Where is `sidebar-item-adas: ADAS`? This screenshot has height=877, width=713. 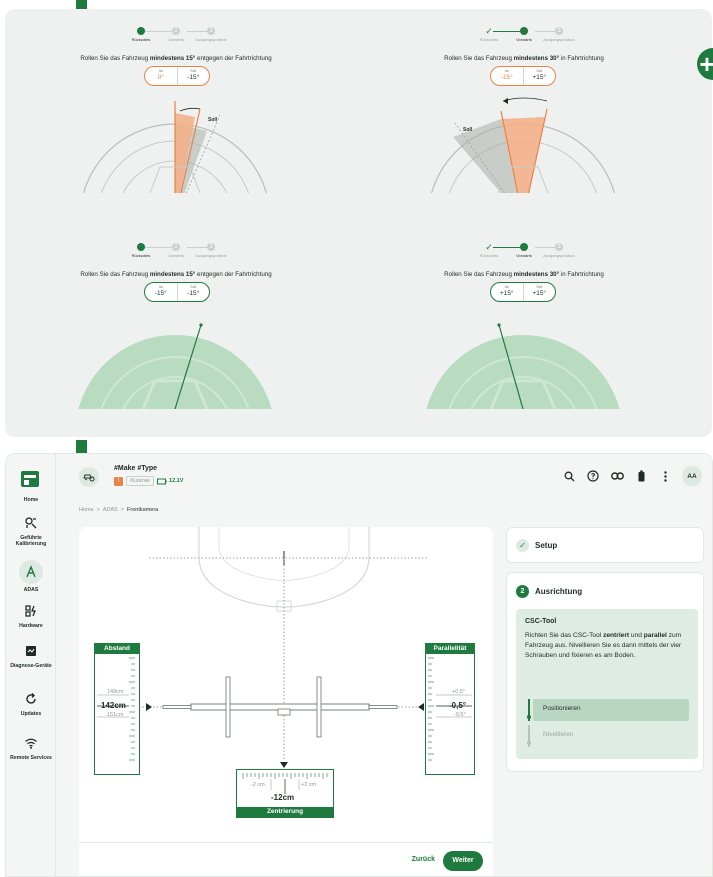
sidebar-item-adas: ADAS is located at coordinates (31, 576).